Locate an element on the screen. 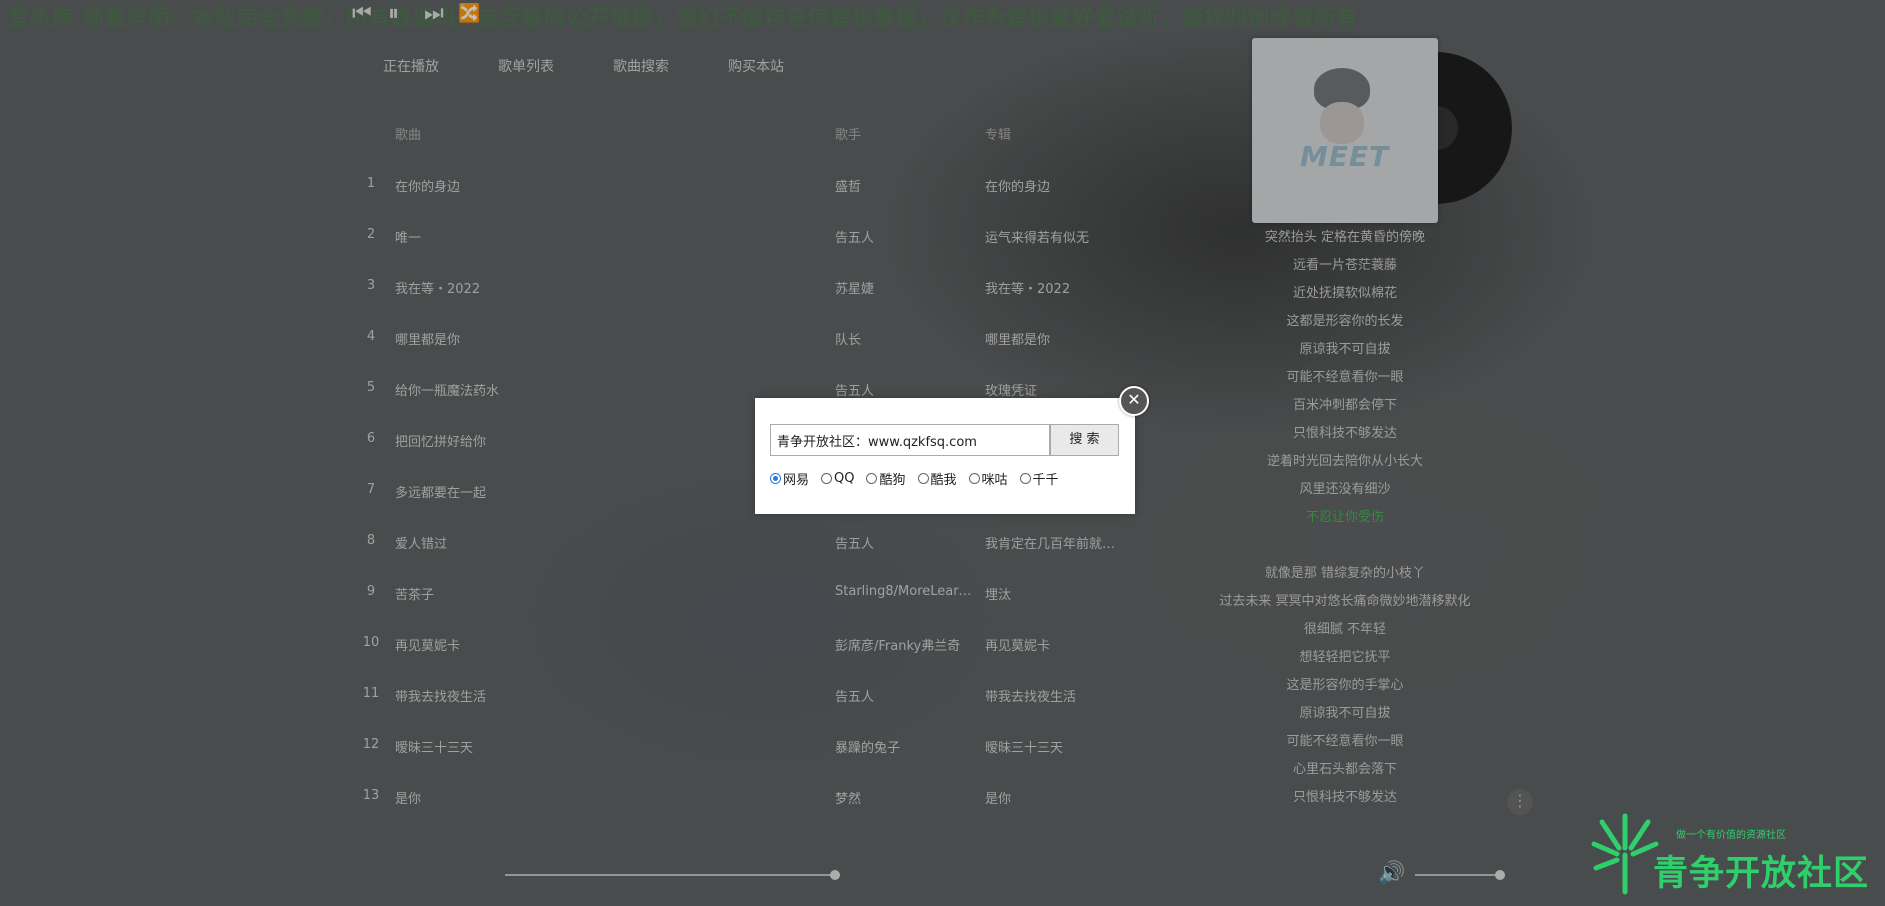 The height and width of the screenshot is (906, 1885). search-button: 搜 索 is located at coordinates (1084, 440).